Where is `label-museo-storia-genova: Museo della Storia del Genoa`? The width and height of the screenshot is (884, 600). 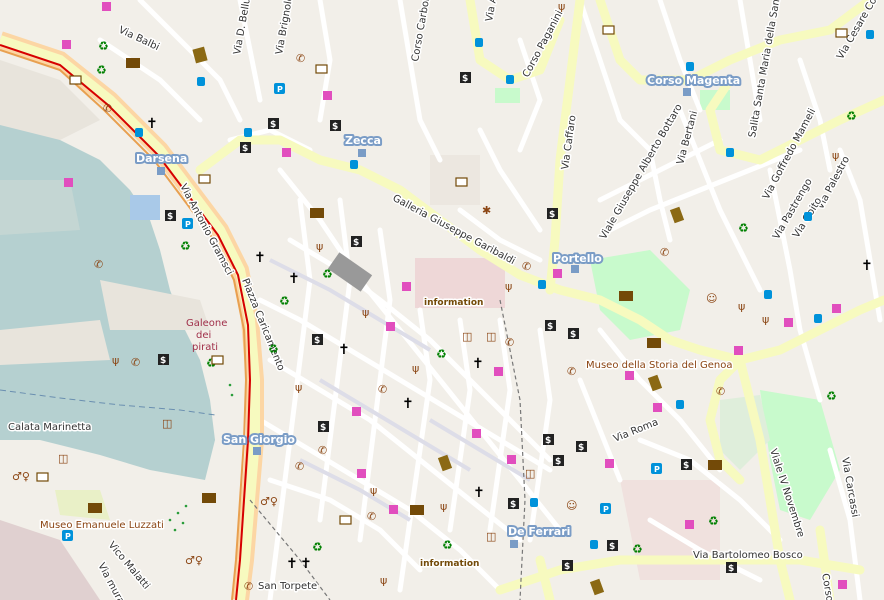
label-museo-storia-genova: Museo della Storia del Genoa is located at coordinates (660, 366).